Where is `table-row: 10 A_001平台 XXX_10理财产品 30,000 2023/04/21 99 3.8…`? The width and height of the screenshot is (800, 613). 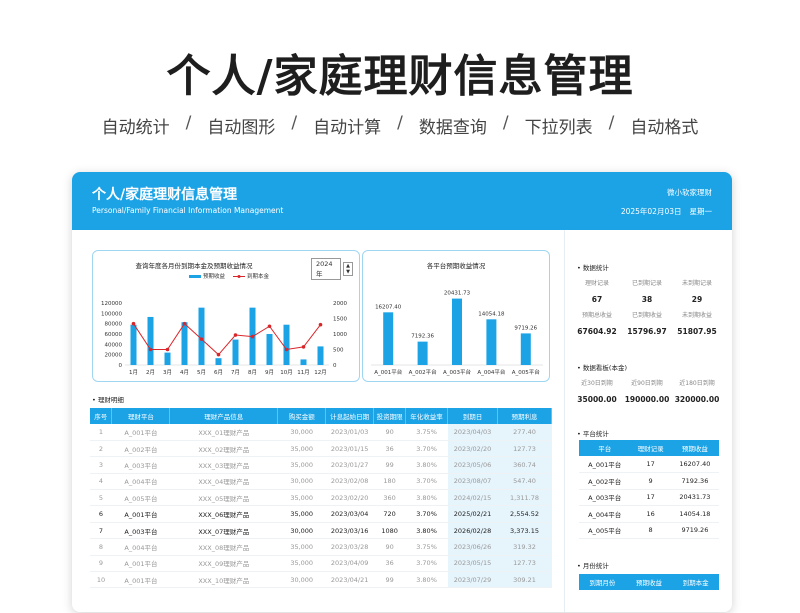
table-row: 10 A_001平台 XXX_10理财产品 30,000 2023/04/21 99 3.8… is located at coordinates (321, 580).